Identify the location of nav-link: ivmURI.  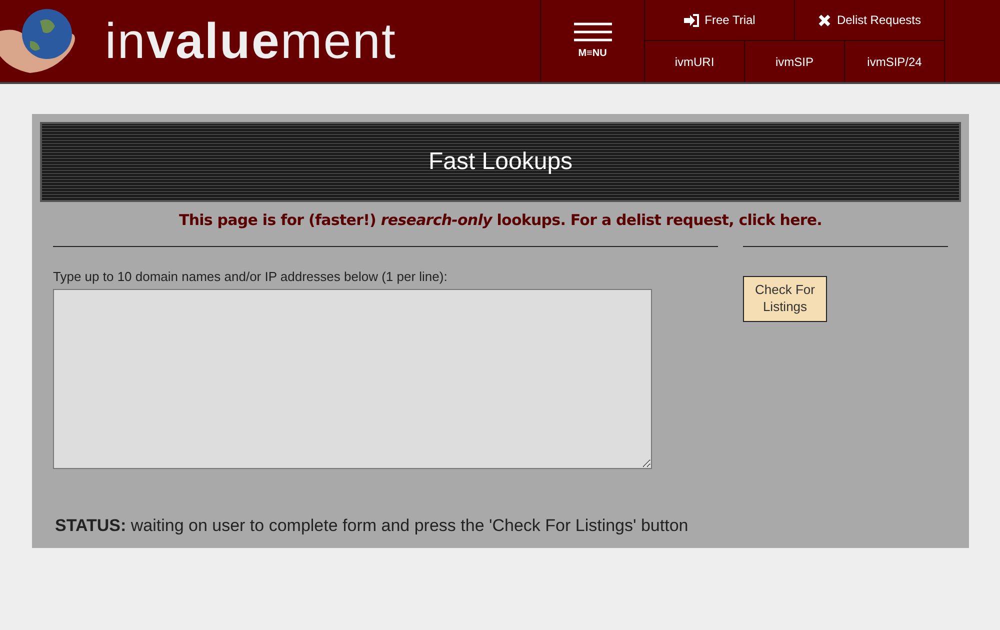
(694, 61).